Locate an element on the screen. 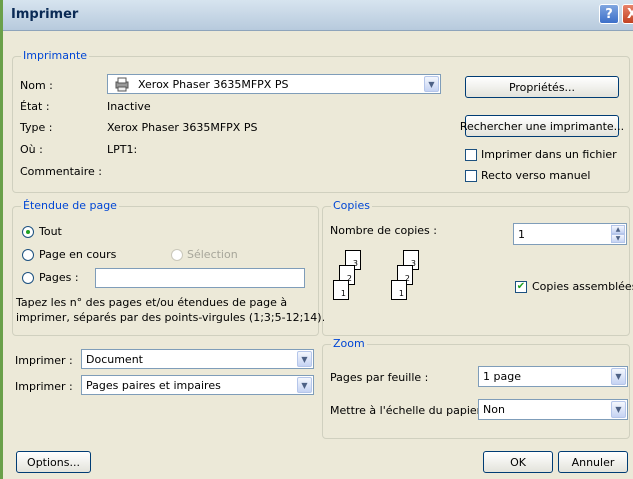 Image resolution: width=633 pixels, height=479 pixels. range-current-label: Page en cours is located at coordinates (77, 254).